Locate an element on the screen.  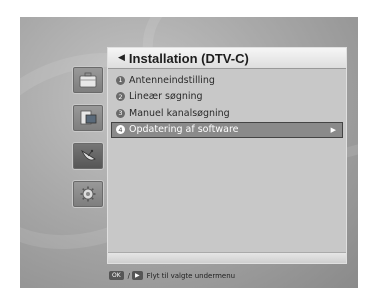
menu-item-label: Lineær søgning is located at coordinates (166, 97).